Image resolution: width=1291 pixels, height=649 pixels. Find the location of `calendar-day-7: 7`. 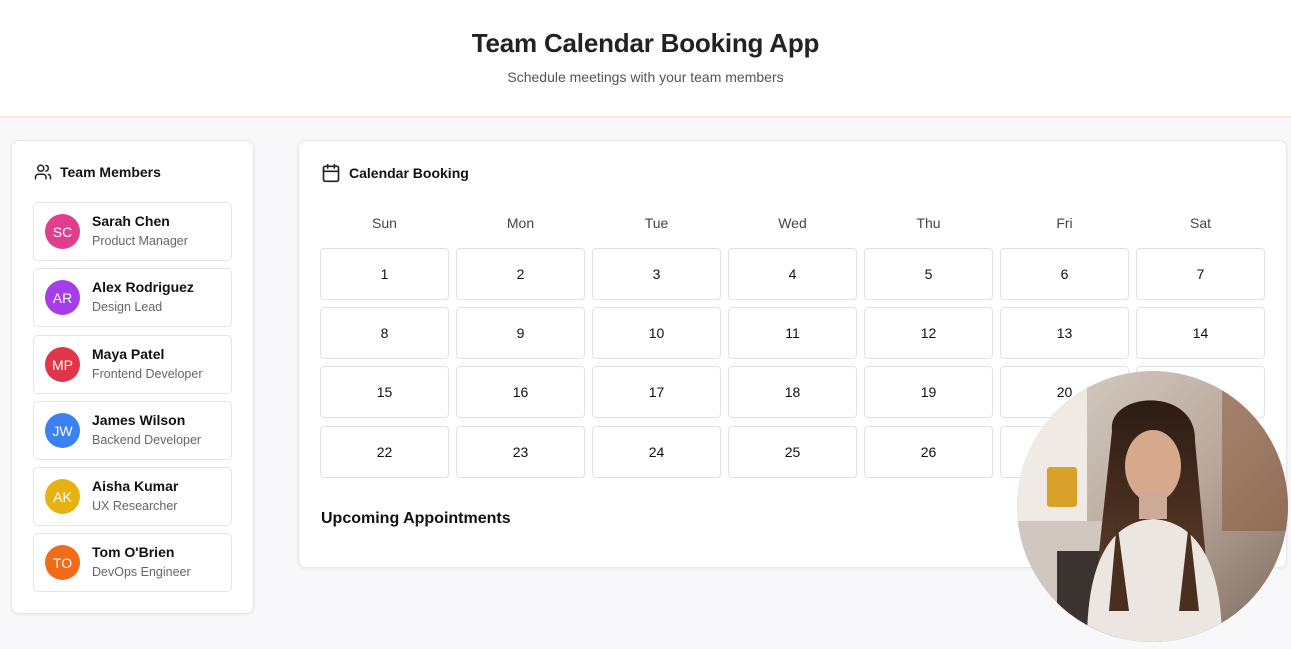

calendar-day-7: 7 is located at coordinates (1200, 274).